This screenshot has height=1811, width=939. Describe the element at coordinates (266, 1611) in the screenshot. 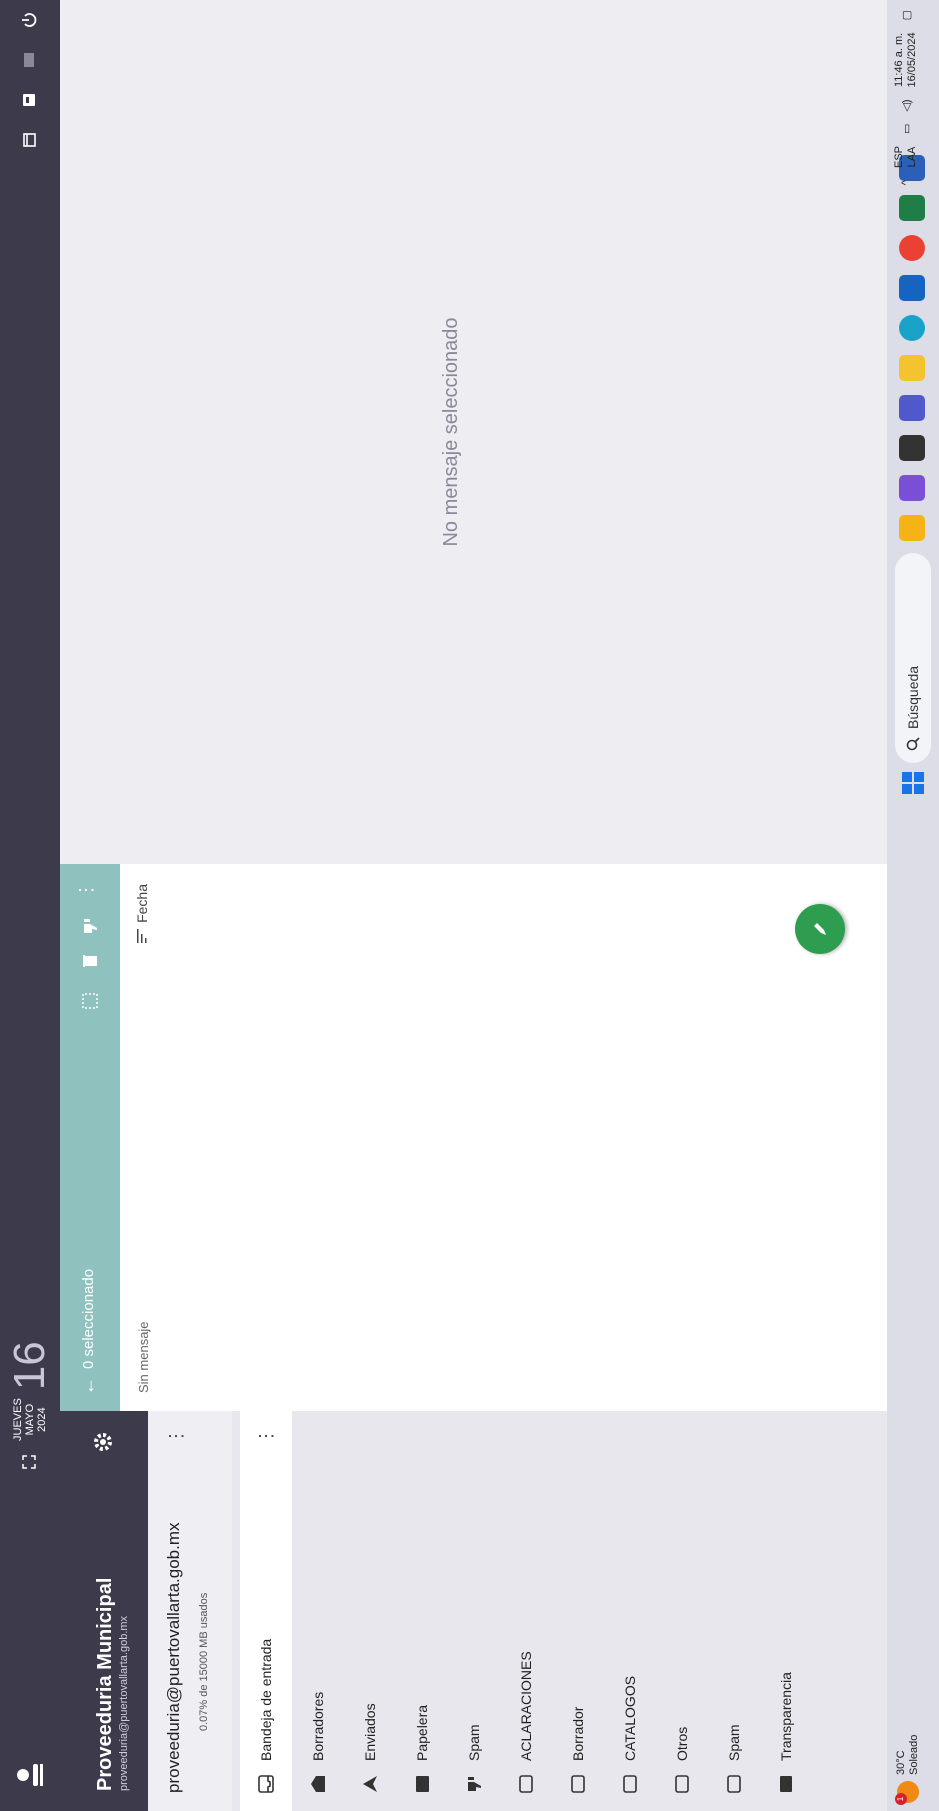

I see `folder-inbox: Bandeja de entrada ⋮` at that location.